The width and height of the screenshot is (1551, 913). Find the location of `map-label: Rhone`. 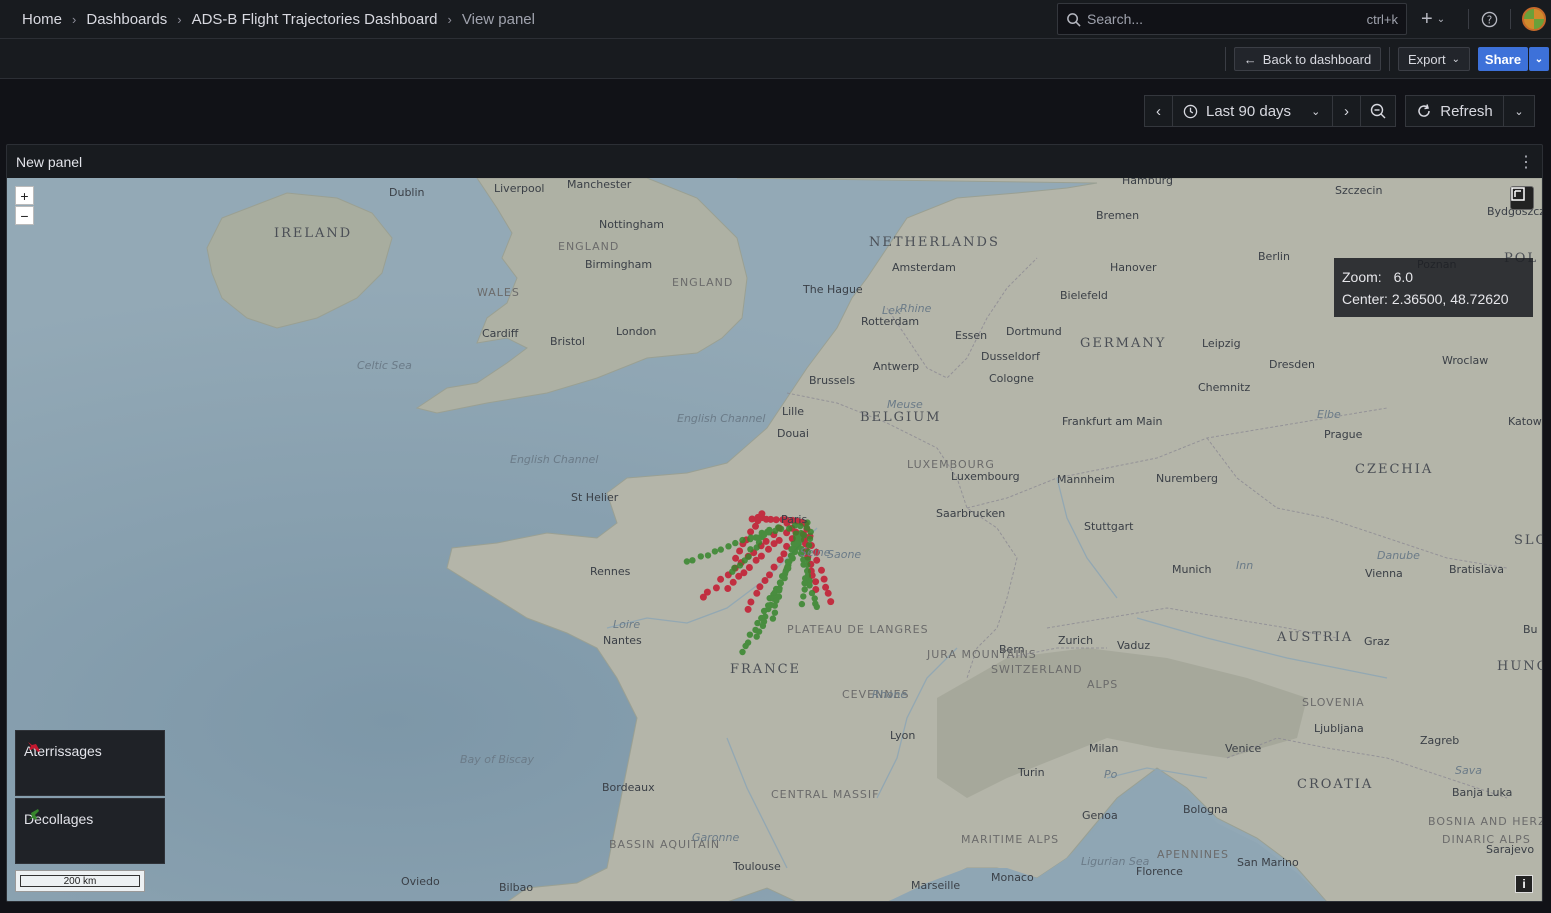

map-label: Rhone is located at coordinates (890, 694).